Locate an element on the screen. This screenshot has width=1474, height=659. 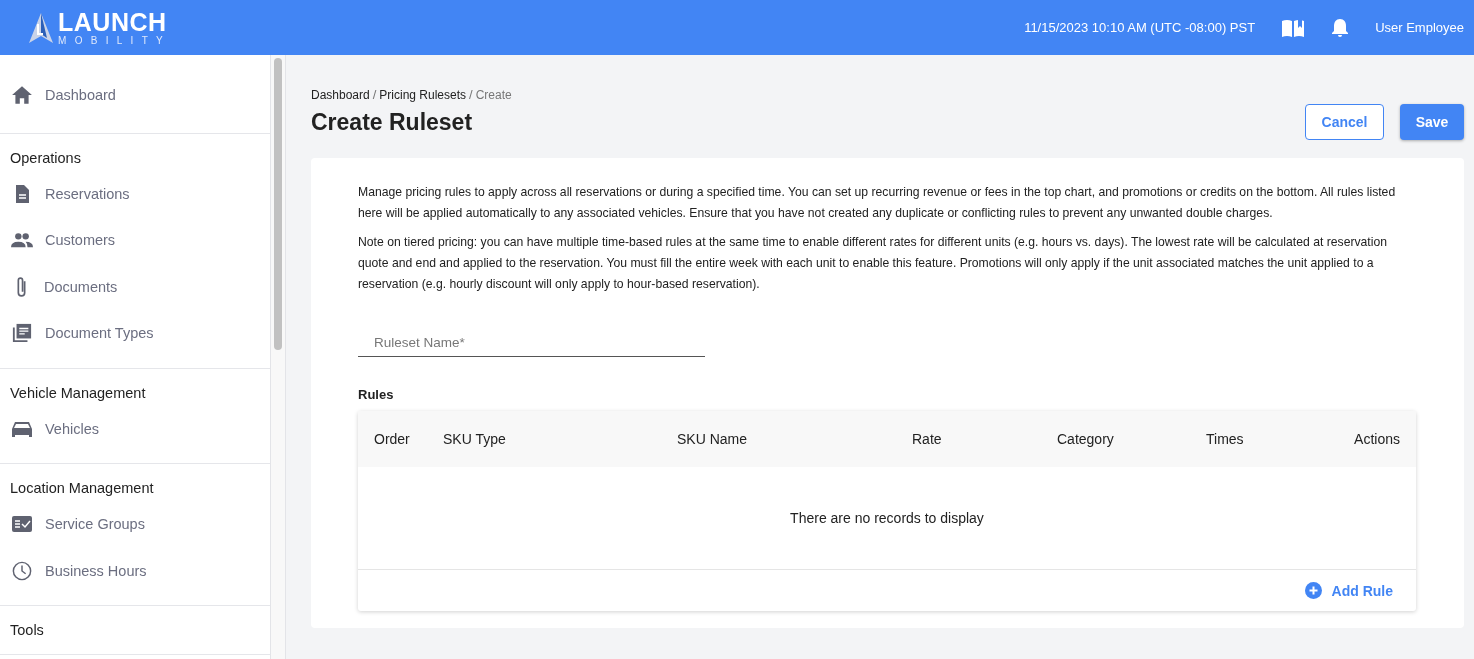
sidebar-item: Service Groups is located at coordinates (135, 524).